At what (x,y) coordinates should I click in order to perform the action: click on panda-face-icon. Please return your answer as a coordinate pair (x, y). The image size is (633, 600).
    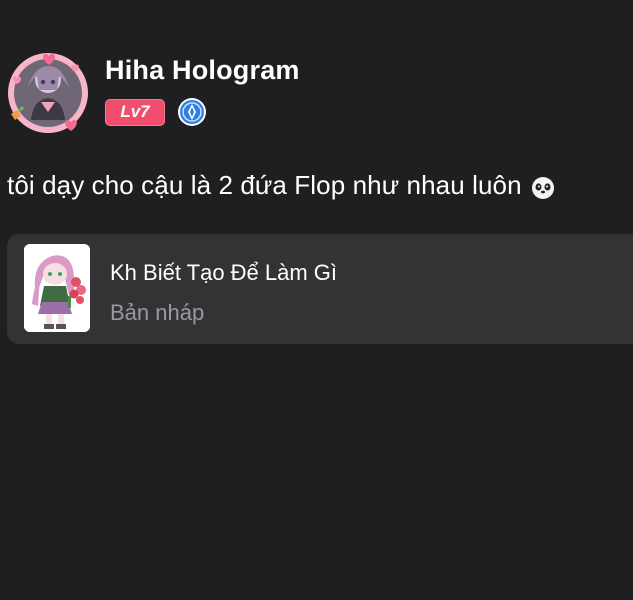
    Looking at the image, I should click on (543, 187).